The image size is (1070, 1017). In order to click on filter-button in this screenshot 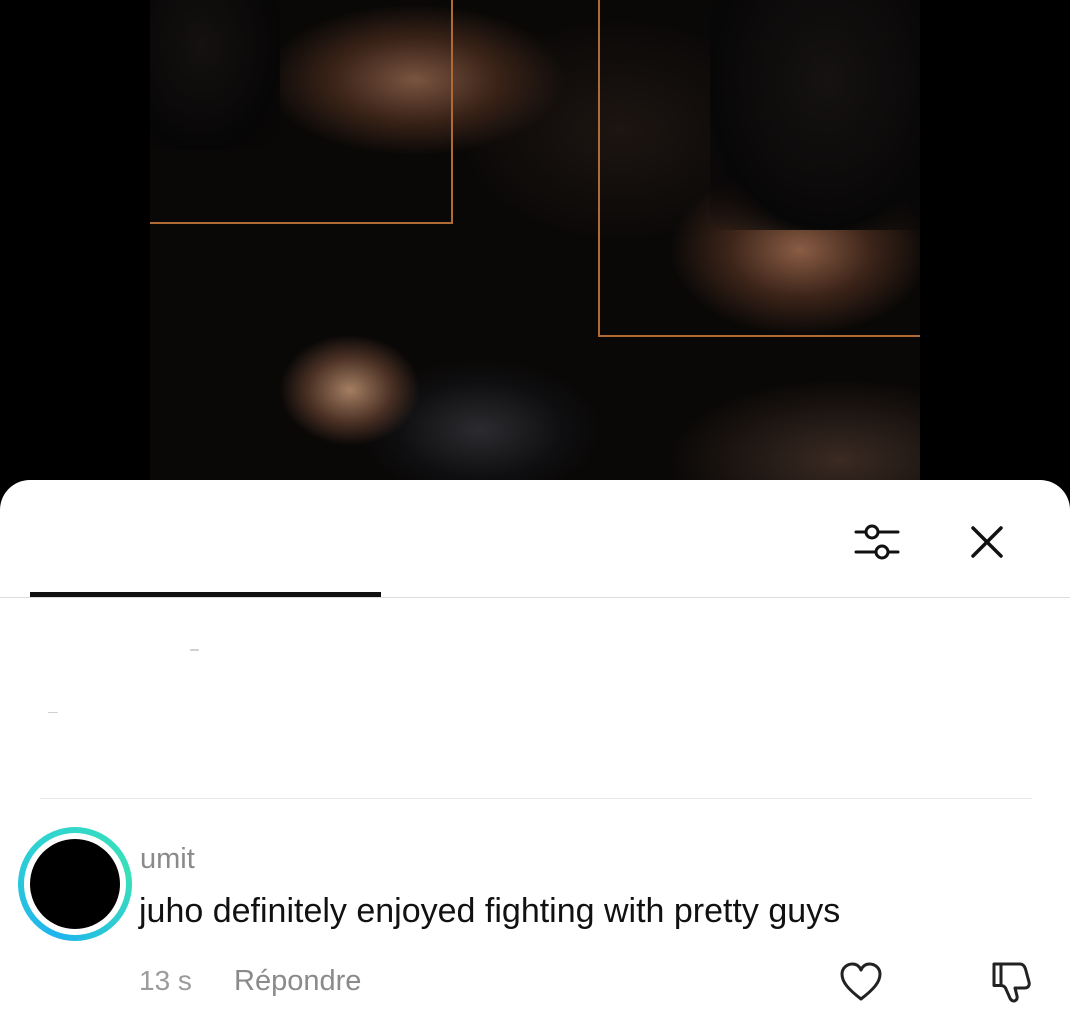, I will do `click(877, 542)`.